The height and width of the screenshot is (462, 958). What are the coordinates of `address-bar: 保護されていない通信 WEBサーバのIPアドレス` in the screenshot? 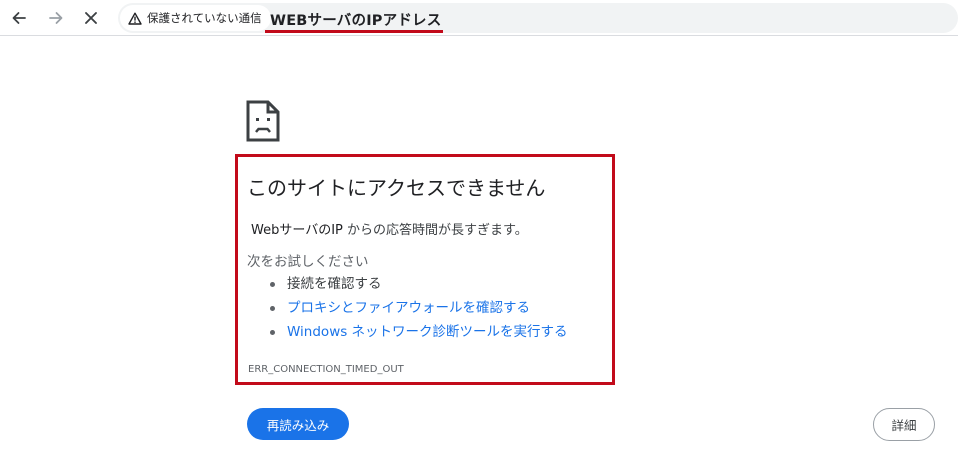 It's located at (538, 18).